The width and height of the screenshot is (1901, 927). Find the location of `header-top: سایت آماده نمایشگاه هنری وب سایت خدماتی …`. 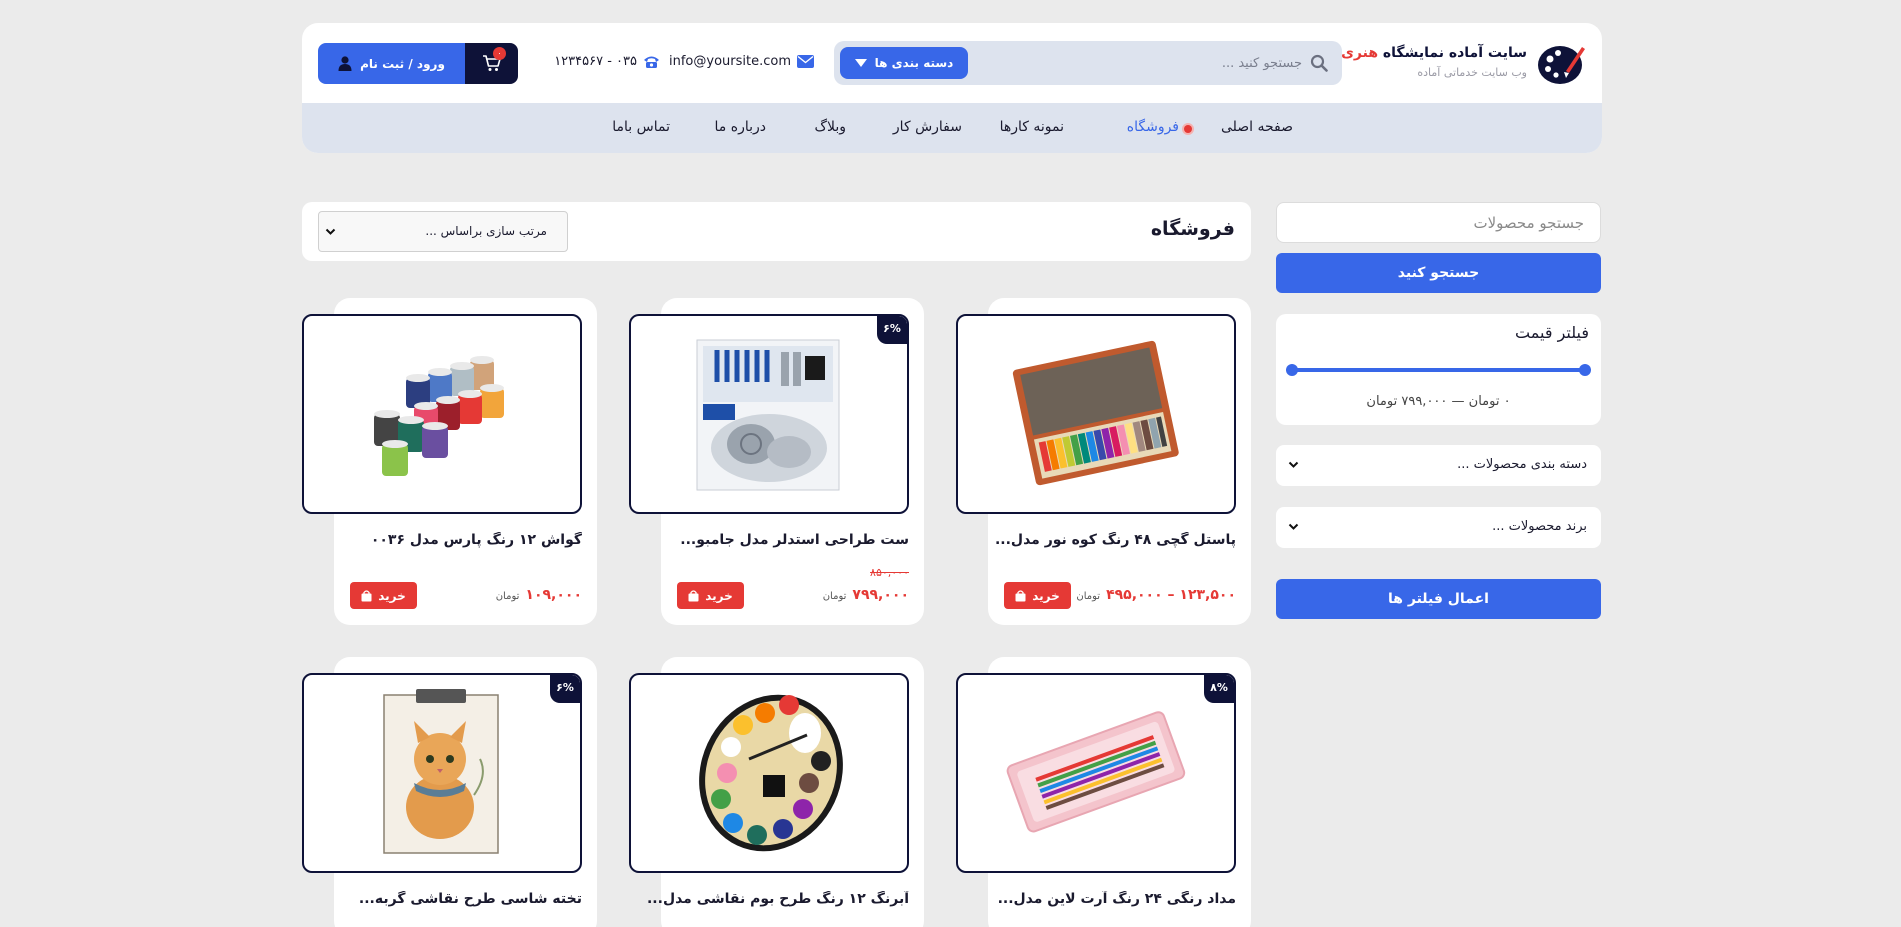

header-top: سایت آماده نمایشگاه هنری وب سایت خدماتی … is located at coordinates (952, 63).